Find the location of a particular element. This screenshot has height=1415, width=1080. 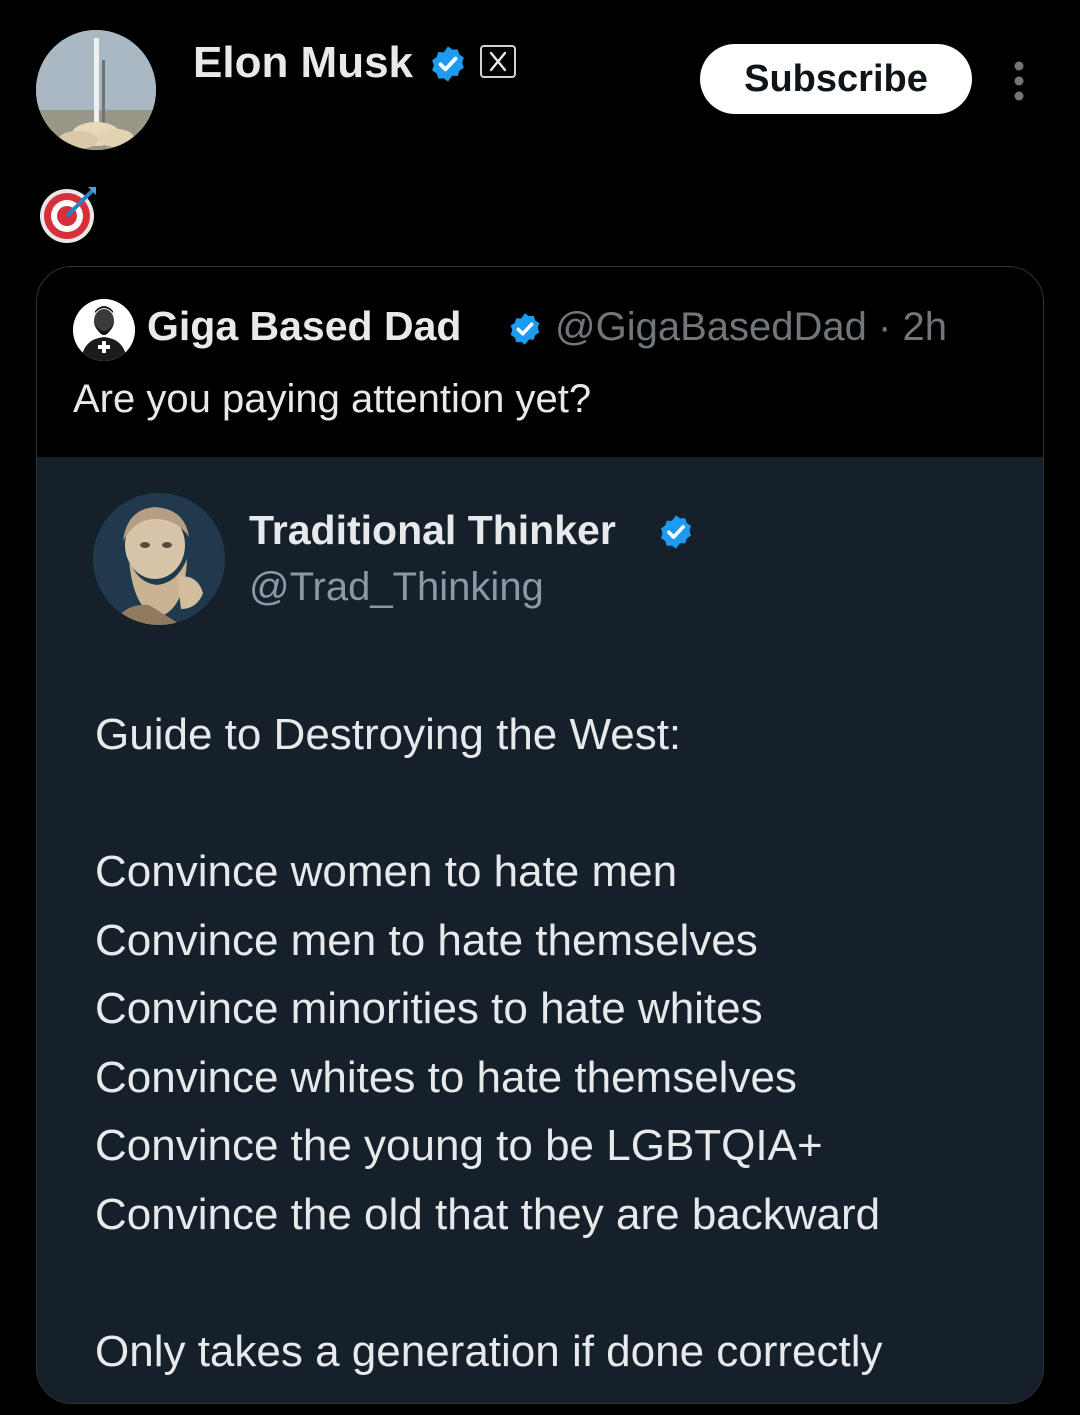

bearded-man-avatar-icon is located at coordinates (104, 330).